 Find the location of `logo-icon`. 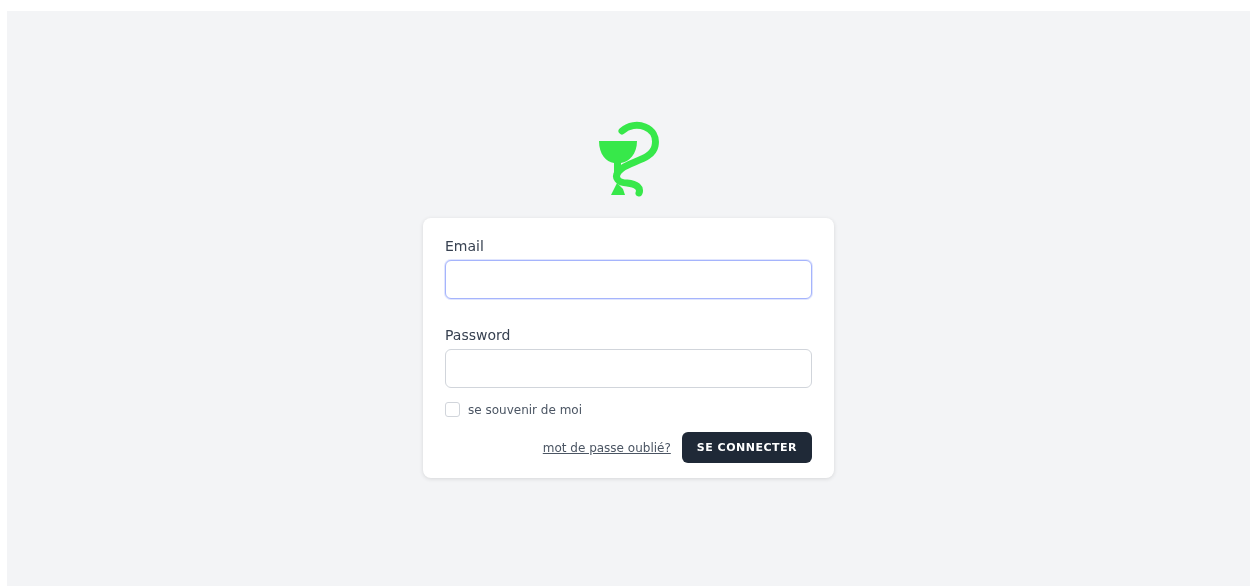

logo-icon is located at coordinates (628, 159).